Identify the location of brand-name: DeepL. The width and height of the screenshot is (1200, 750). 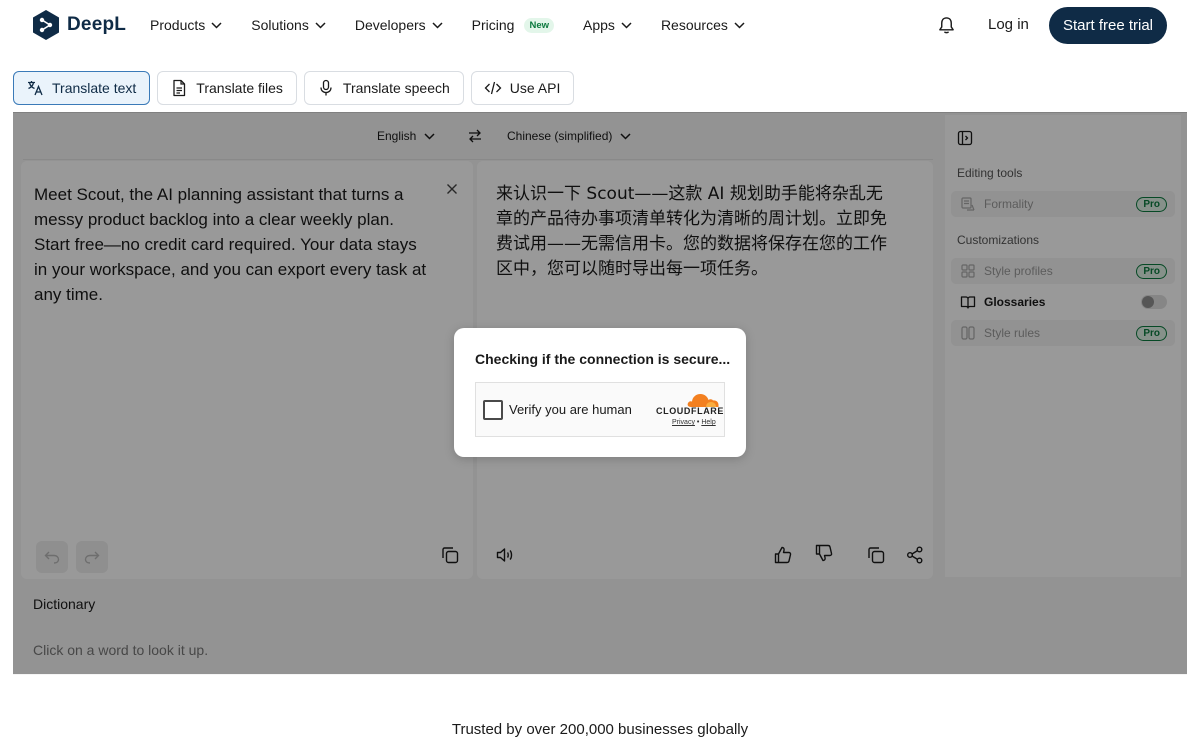
(97, 24).